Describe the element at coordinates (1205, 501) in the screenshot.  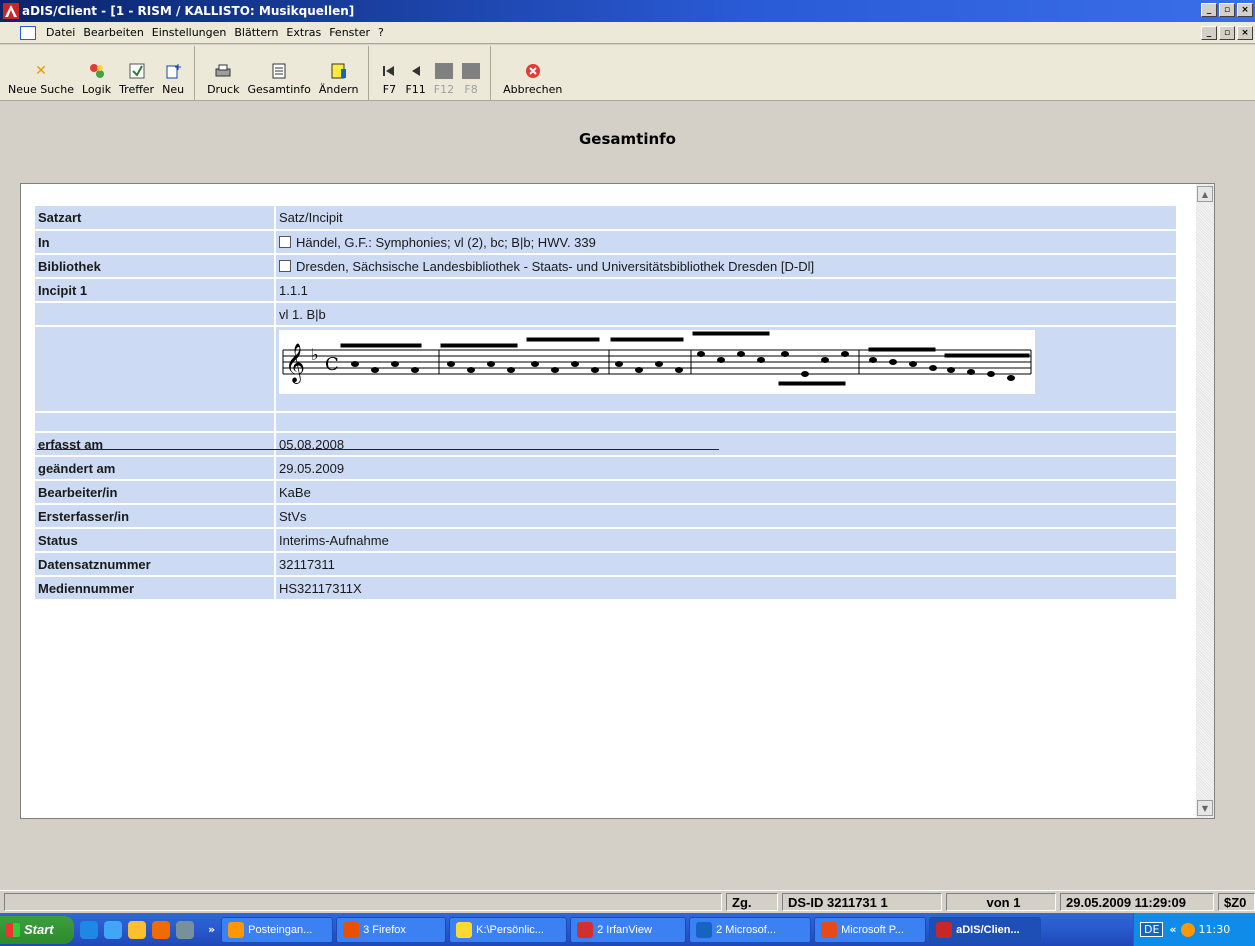
I see `vertical-scrollbar: ▲ ▼` at that location.